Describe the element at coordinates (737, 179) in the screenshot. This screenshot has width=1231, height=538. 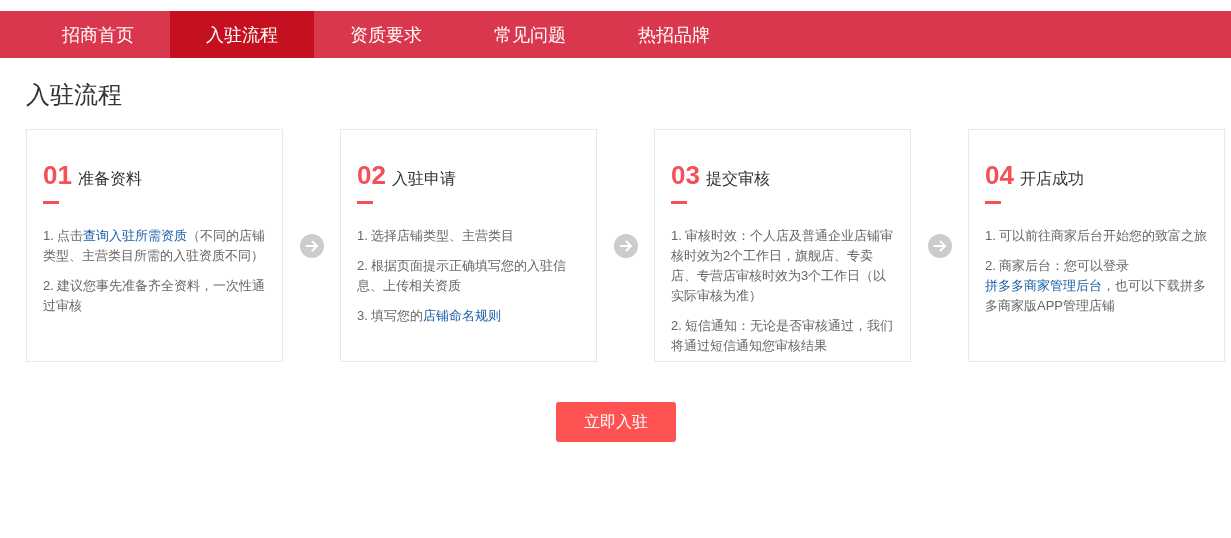
I see `step-title: 提交审核` at that location.